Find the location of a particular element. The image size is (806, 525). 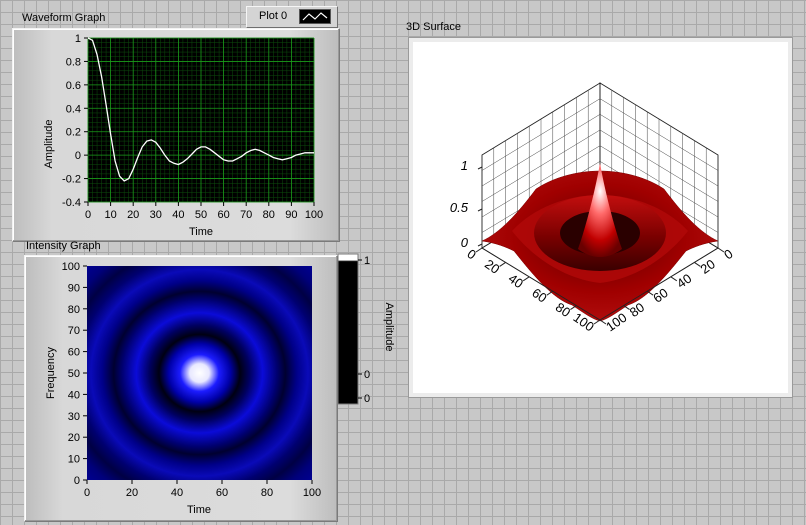

intensity-y-tick-label: 20 is located at coordinates (74, 438).